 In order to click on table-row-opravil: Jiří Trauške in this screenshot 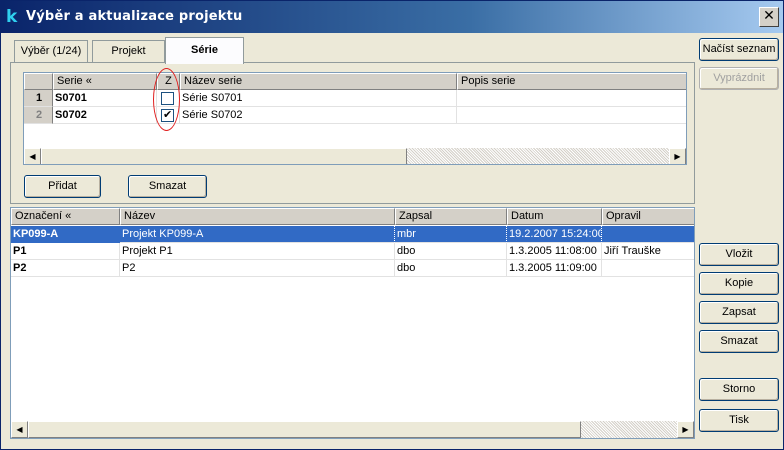, I will do `click(648, 251)`.